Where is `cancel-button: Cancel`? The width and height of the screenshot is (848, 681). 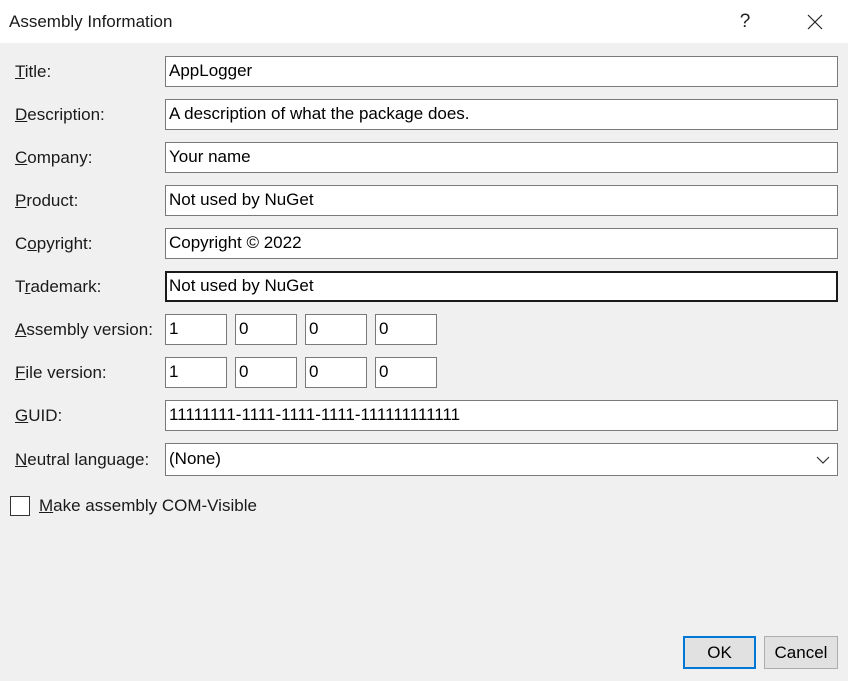 cancel-button: Cancel is located at coordinates (801, 652).